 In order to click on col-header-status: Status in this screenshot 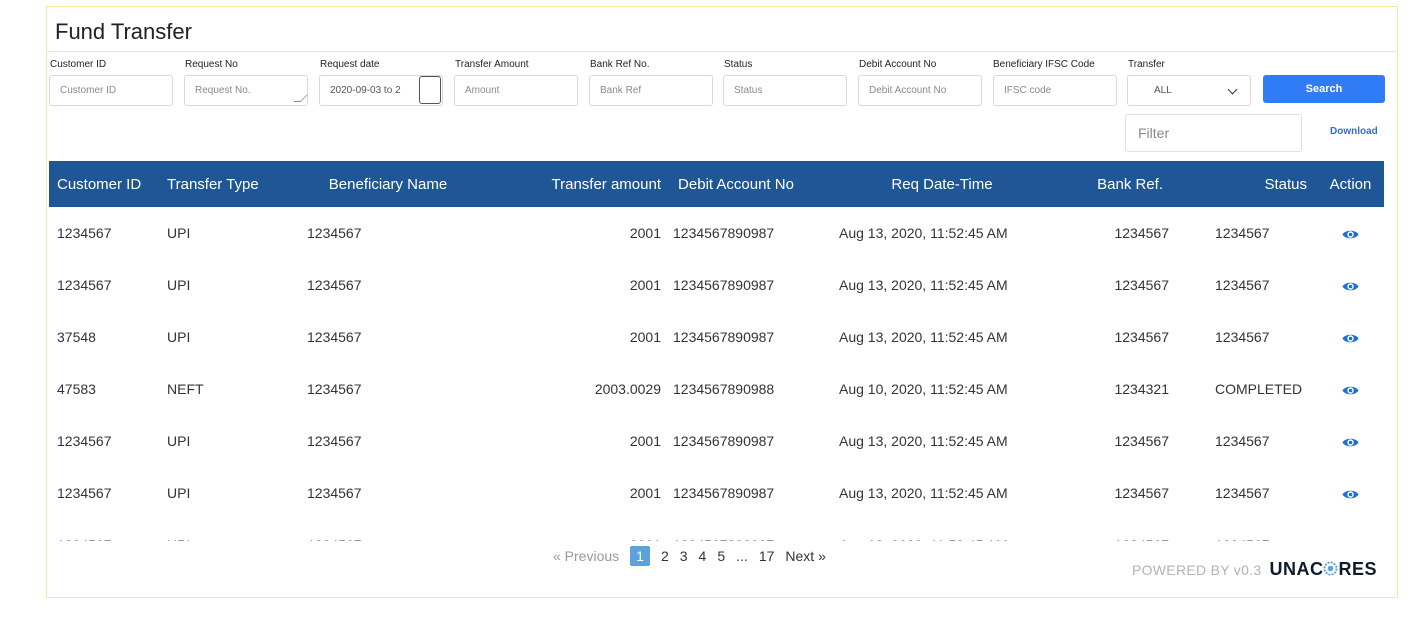, I will do `click(1258, 184)`.